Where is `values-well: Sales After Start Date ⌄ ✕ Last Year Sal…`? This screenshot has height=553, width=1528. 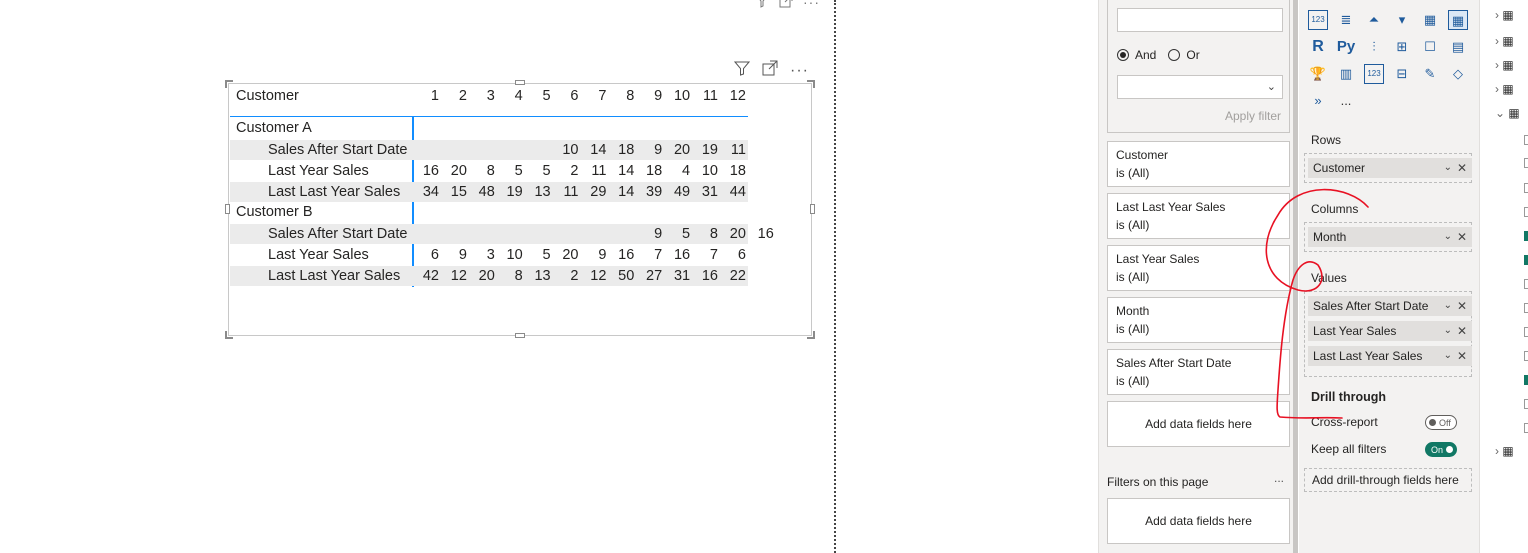 values-well: Sales After Start Date ⌄ ✕ Last Year Sal… is located at coordinates (1388, 334).